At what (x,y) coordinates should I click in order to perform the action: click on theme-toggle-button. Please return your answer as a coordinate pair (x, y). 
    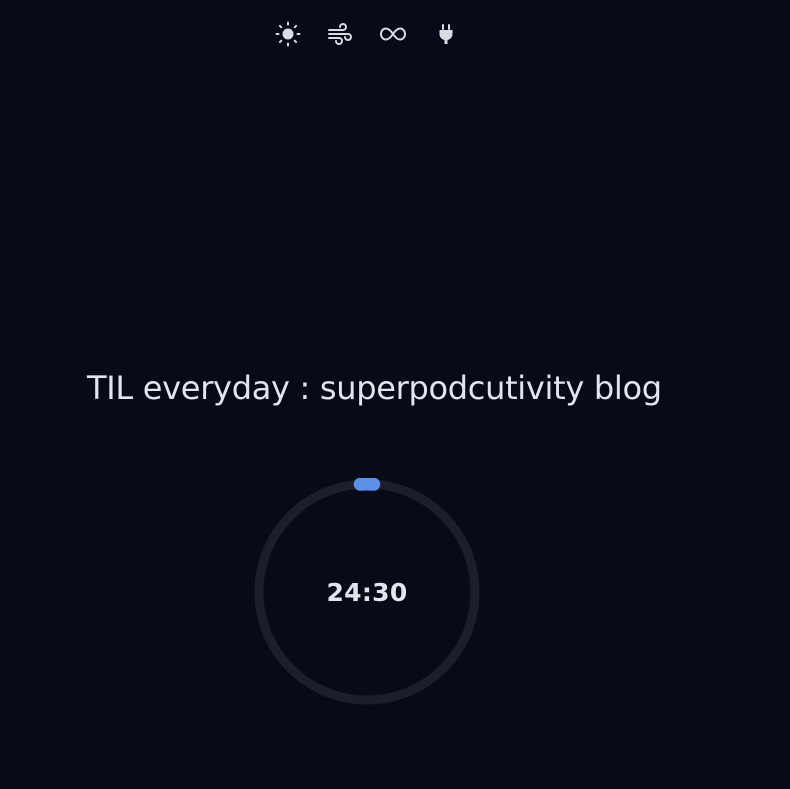
    Looking at the image, I should click on (288, 34).